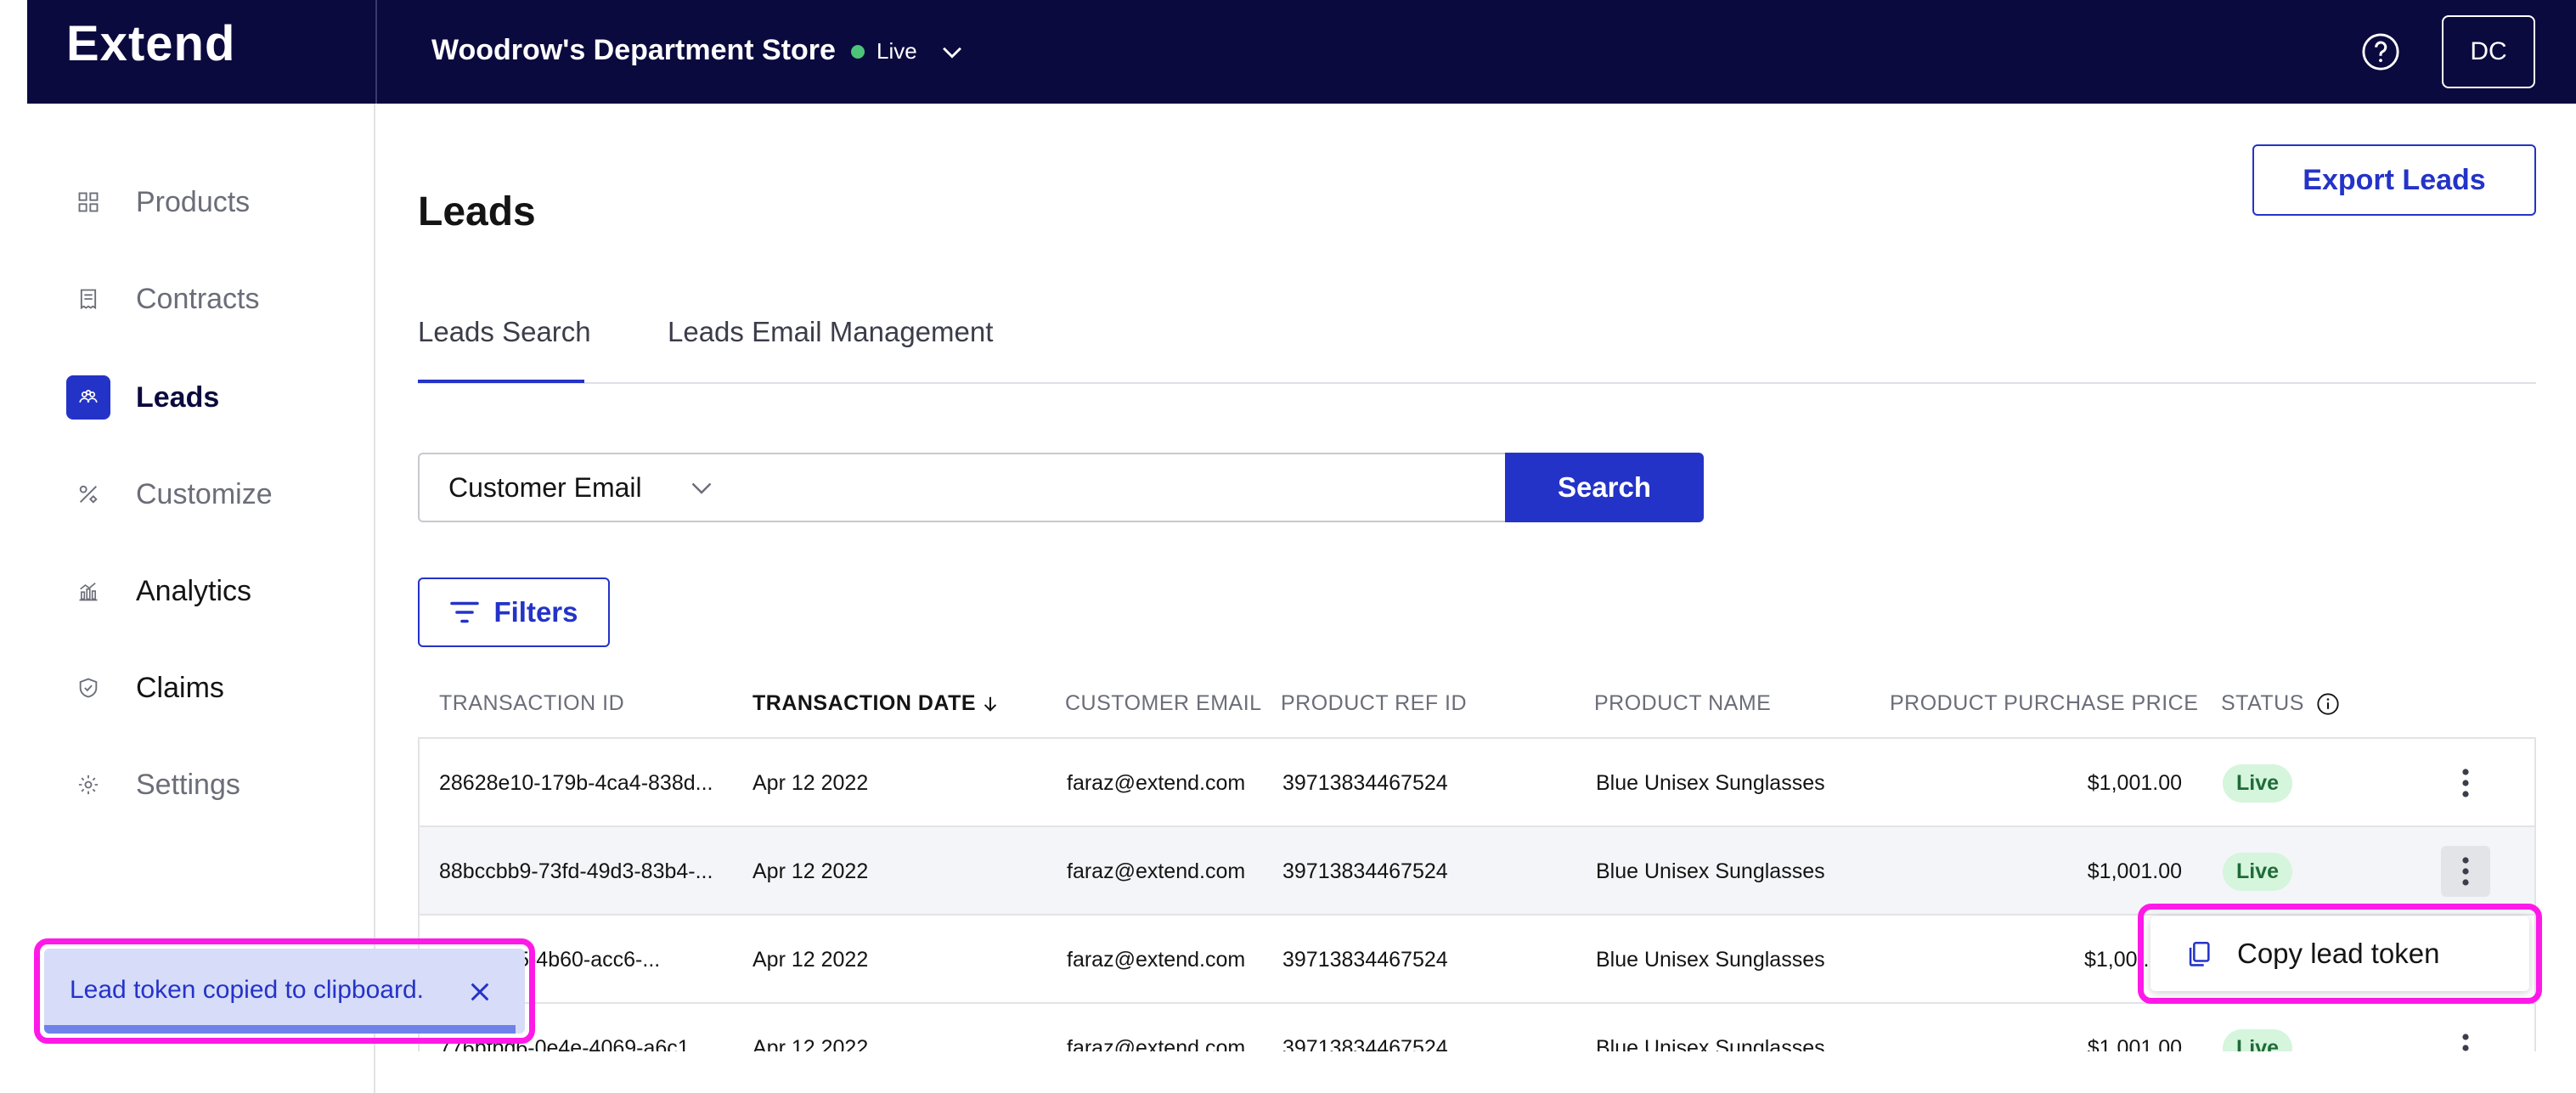 The image size is (2576, 1093). Describe the element at coordinates (858, 52) in the screenshot. I see `live-status-dot` at that location.